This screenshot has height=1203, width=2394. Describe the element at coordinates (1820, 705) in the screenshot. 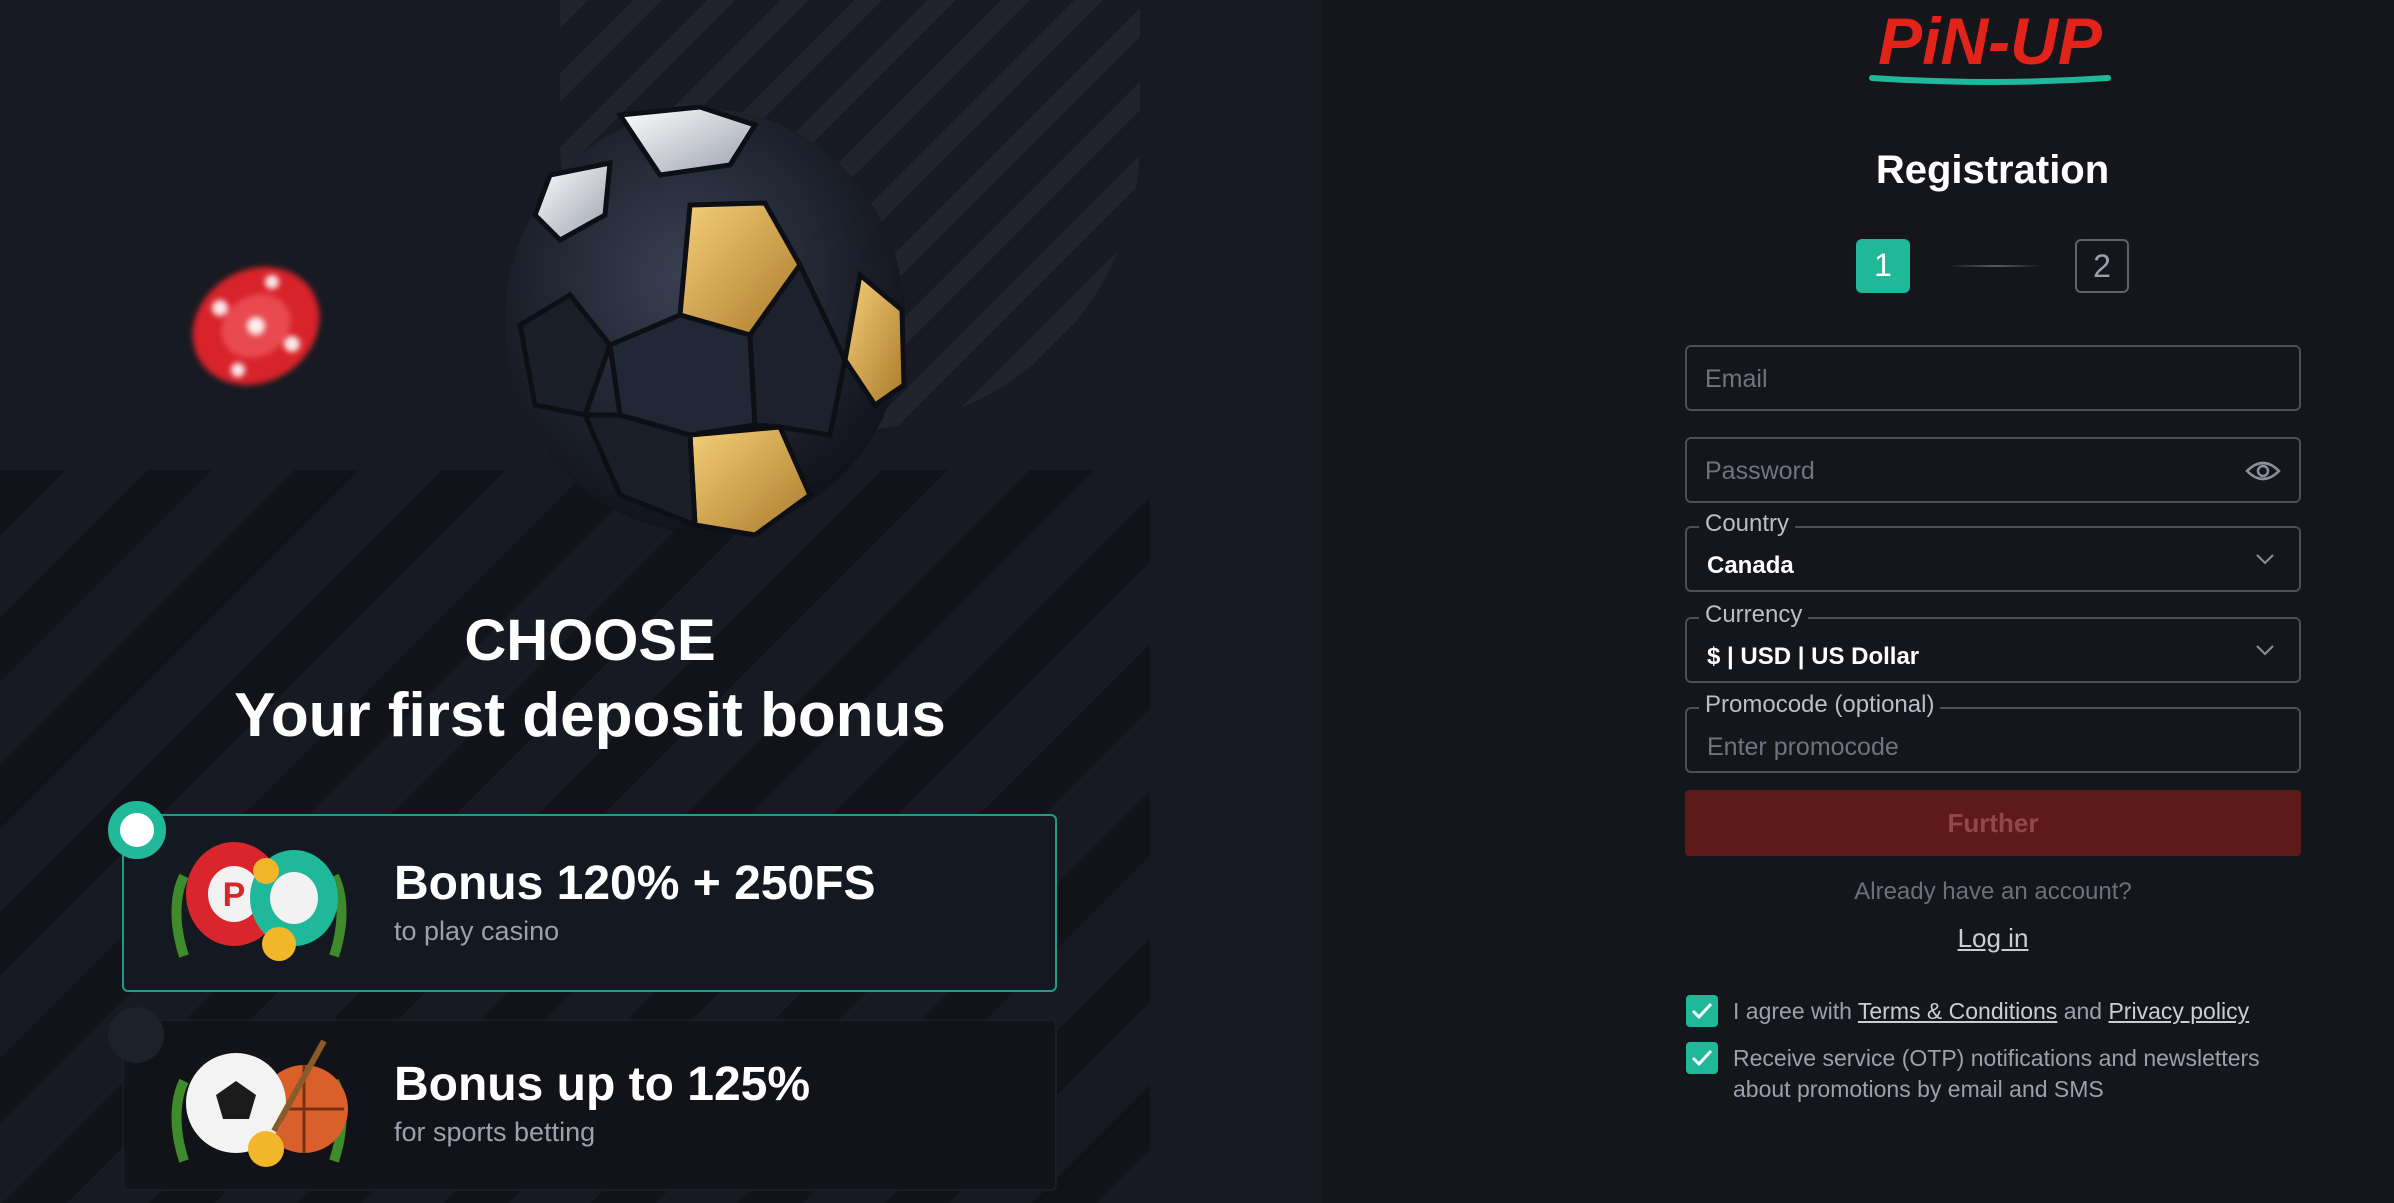

I see `promocode-label: Promocode (optional)` at that location.